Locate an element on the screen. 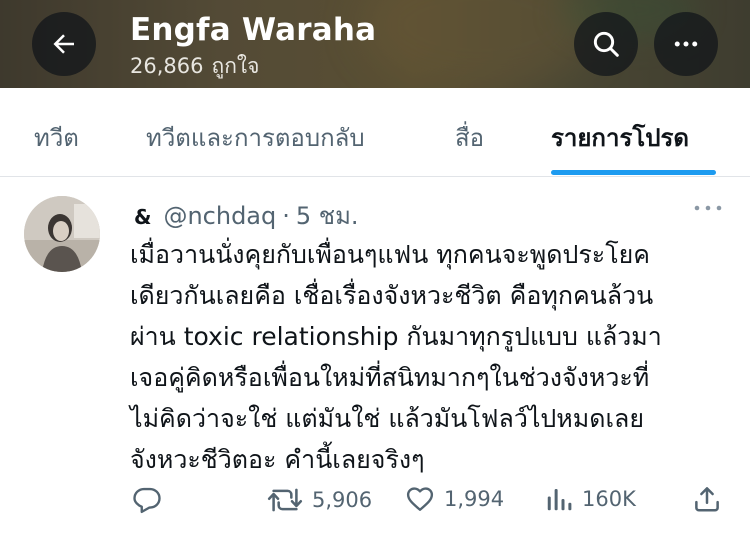 The image size is (750, 540). tab-tweets-and-replies: ทวีตและการตอบกลับ is located at coordinates (255, 137).